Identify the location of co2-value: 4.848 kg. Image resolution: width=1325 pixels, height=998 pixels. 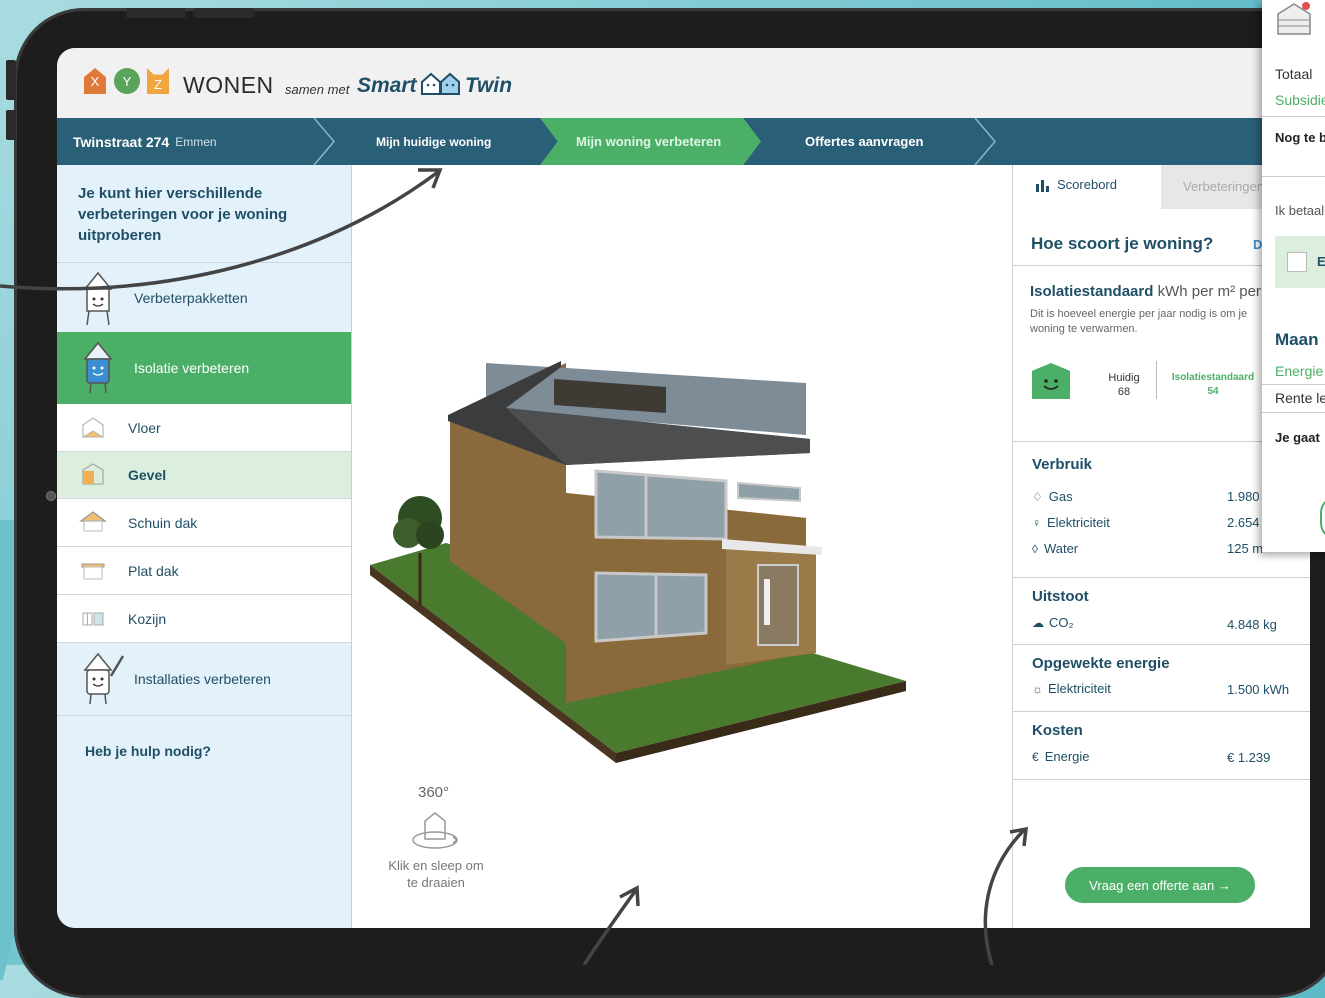
(1252, 624).